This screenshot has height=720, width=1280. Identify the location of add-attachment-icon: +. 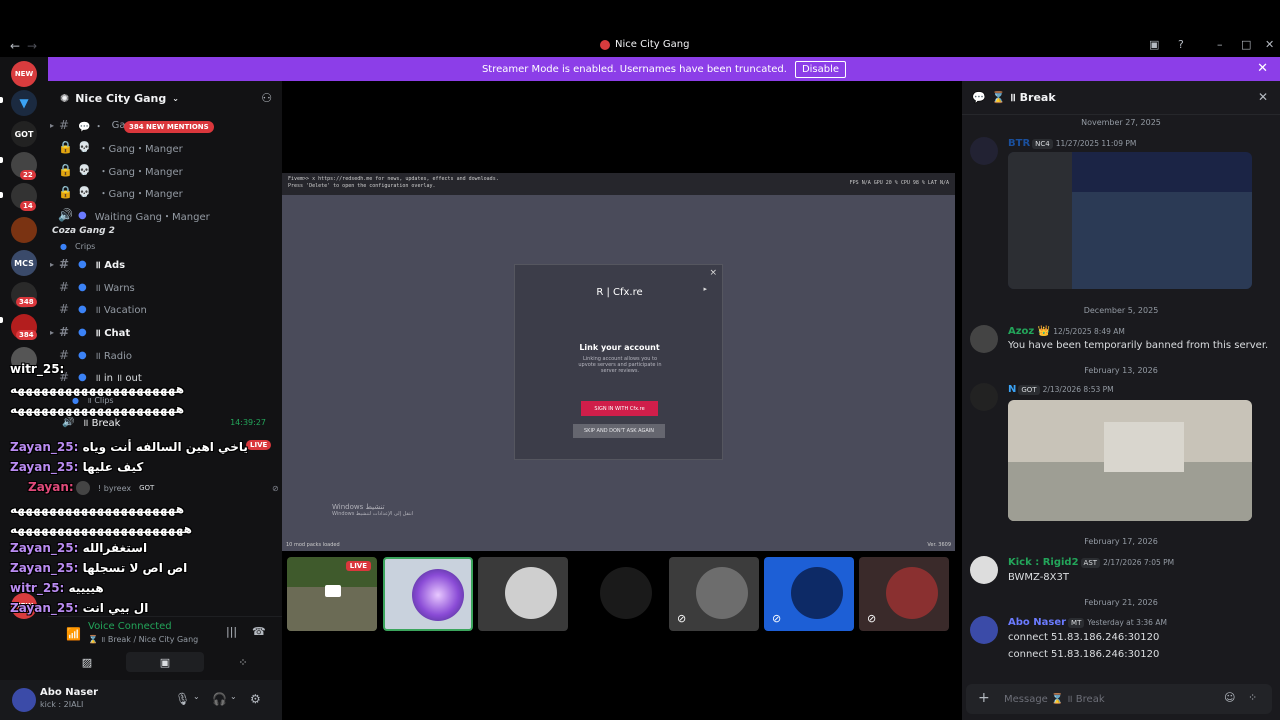
(984, 698).